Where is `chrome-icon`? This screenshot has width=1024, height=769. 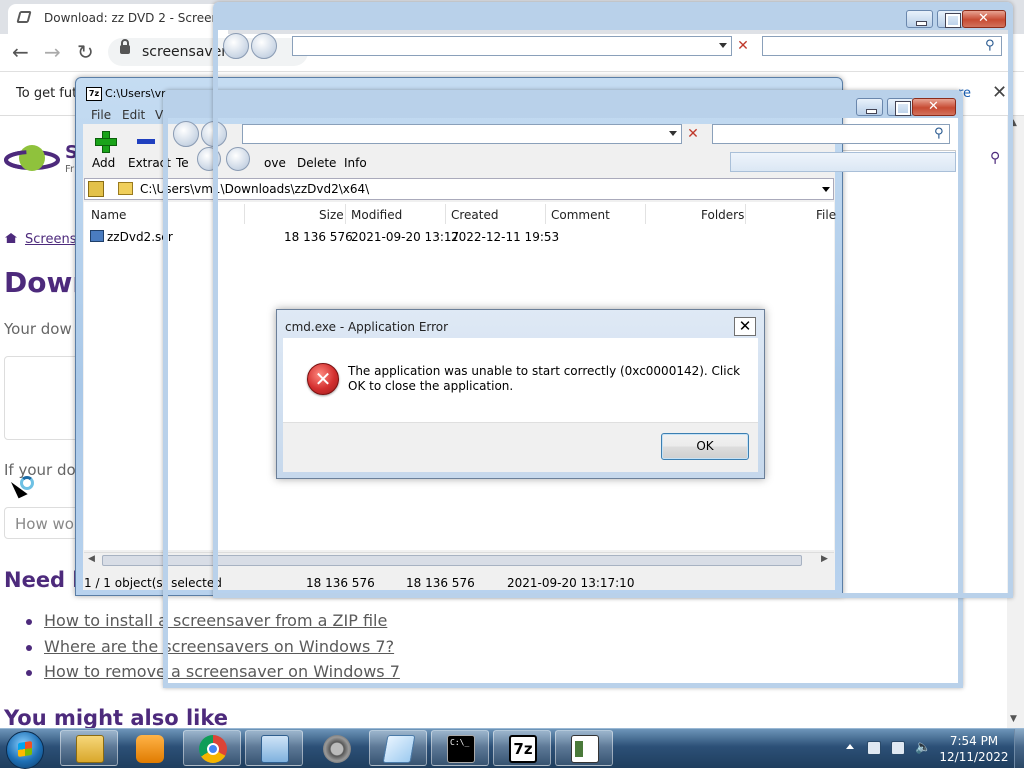
chrome-icon is located at coordinates (213, 749).